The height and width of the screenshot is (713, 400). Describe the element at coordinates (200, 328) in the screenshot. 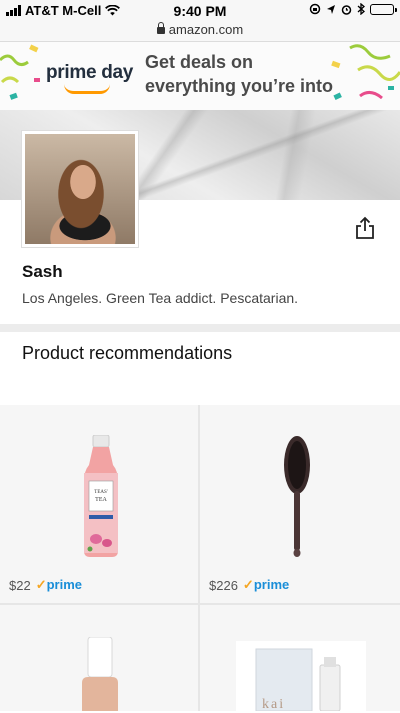

I see `section-divider` at that location.